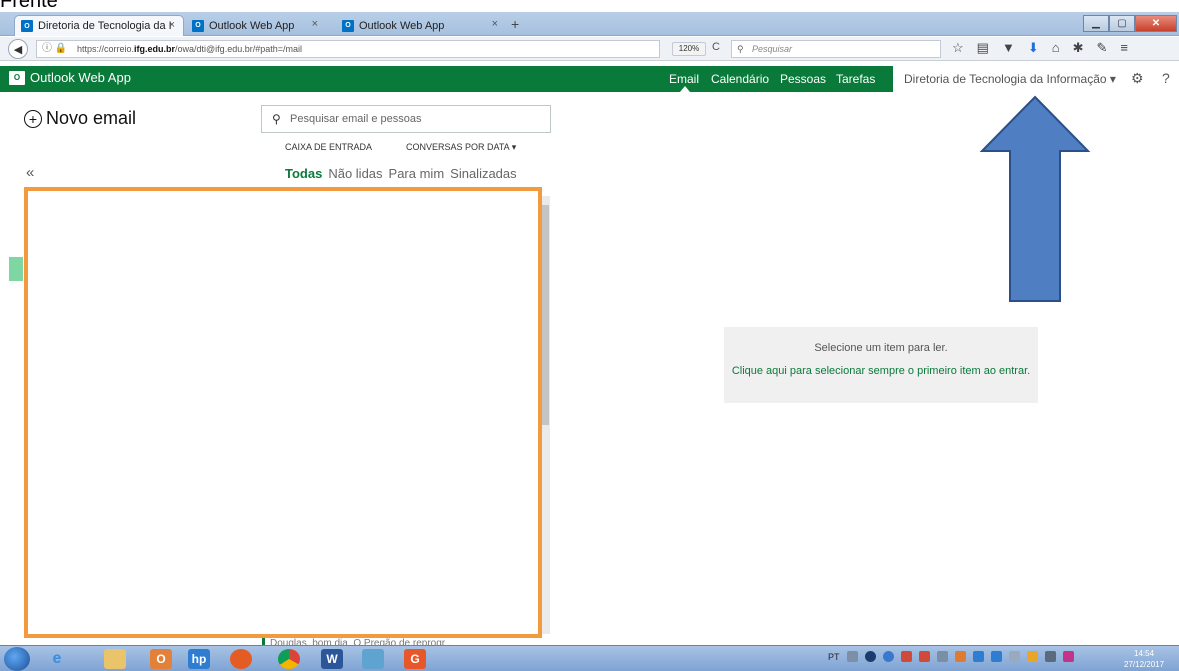 The image size is (1179, 671). Describe the element at coordinates (355, 173) in the screenshot. I see `filter-nao-lidas: Não lidas` at that location.